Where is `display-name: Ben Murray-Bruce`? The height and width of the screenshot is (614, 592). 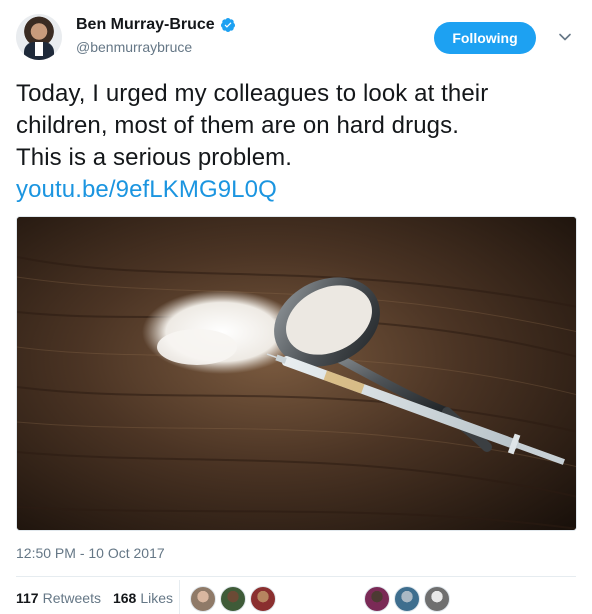
display-name: Ben Murray-Bruce is located at coordinates (145, 25).